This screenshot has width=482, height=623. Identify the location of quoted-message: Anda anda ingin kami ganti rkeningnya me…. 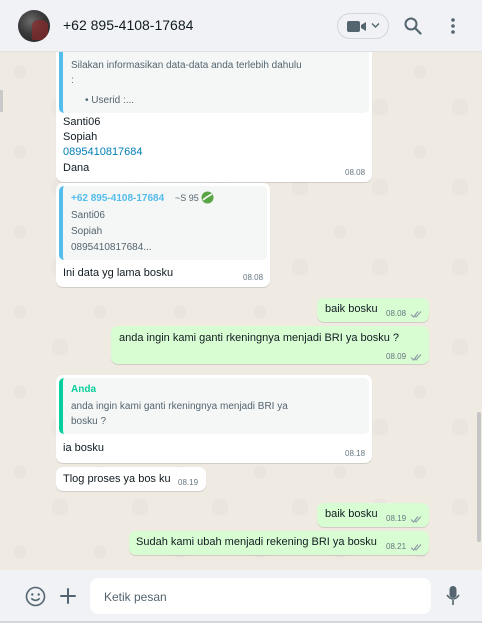
(214, 406).